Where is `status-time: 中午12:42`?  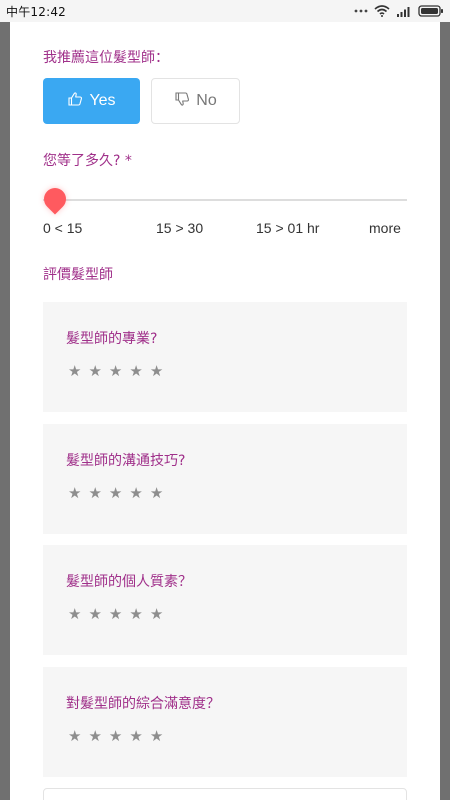 status-time: 中午12:42 is located at coordinates (36, 11).